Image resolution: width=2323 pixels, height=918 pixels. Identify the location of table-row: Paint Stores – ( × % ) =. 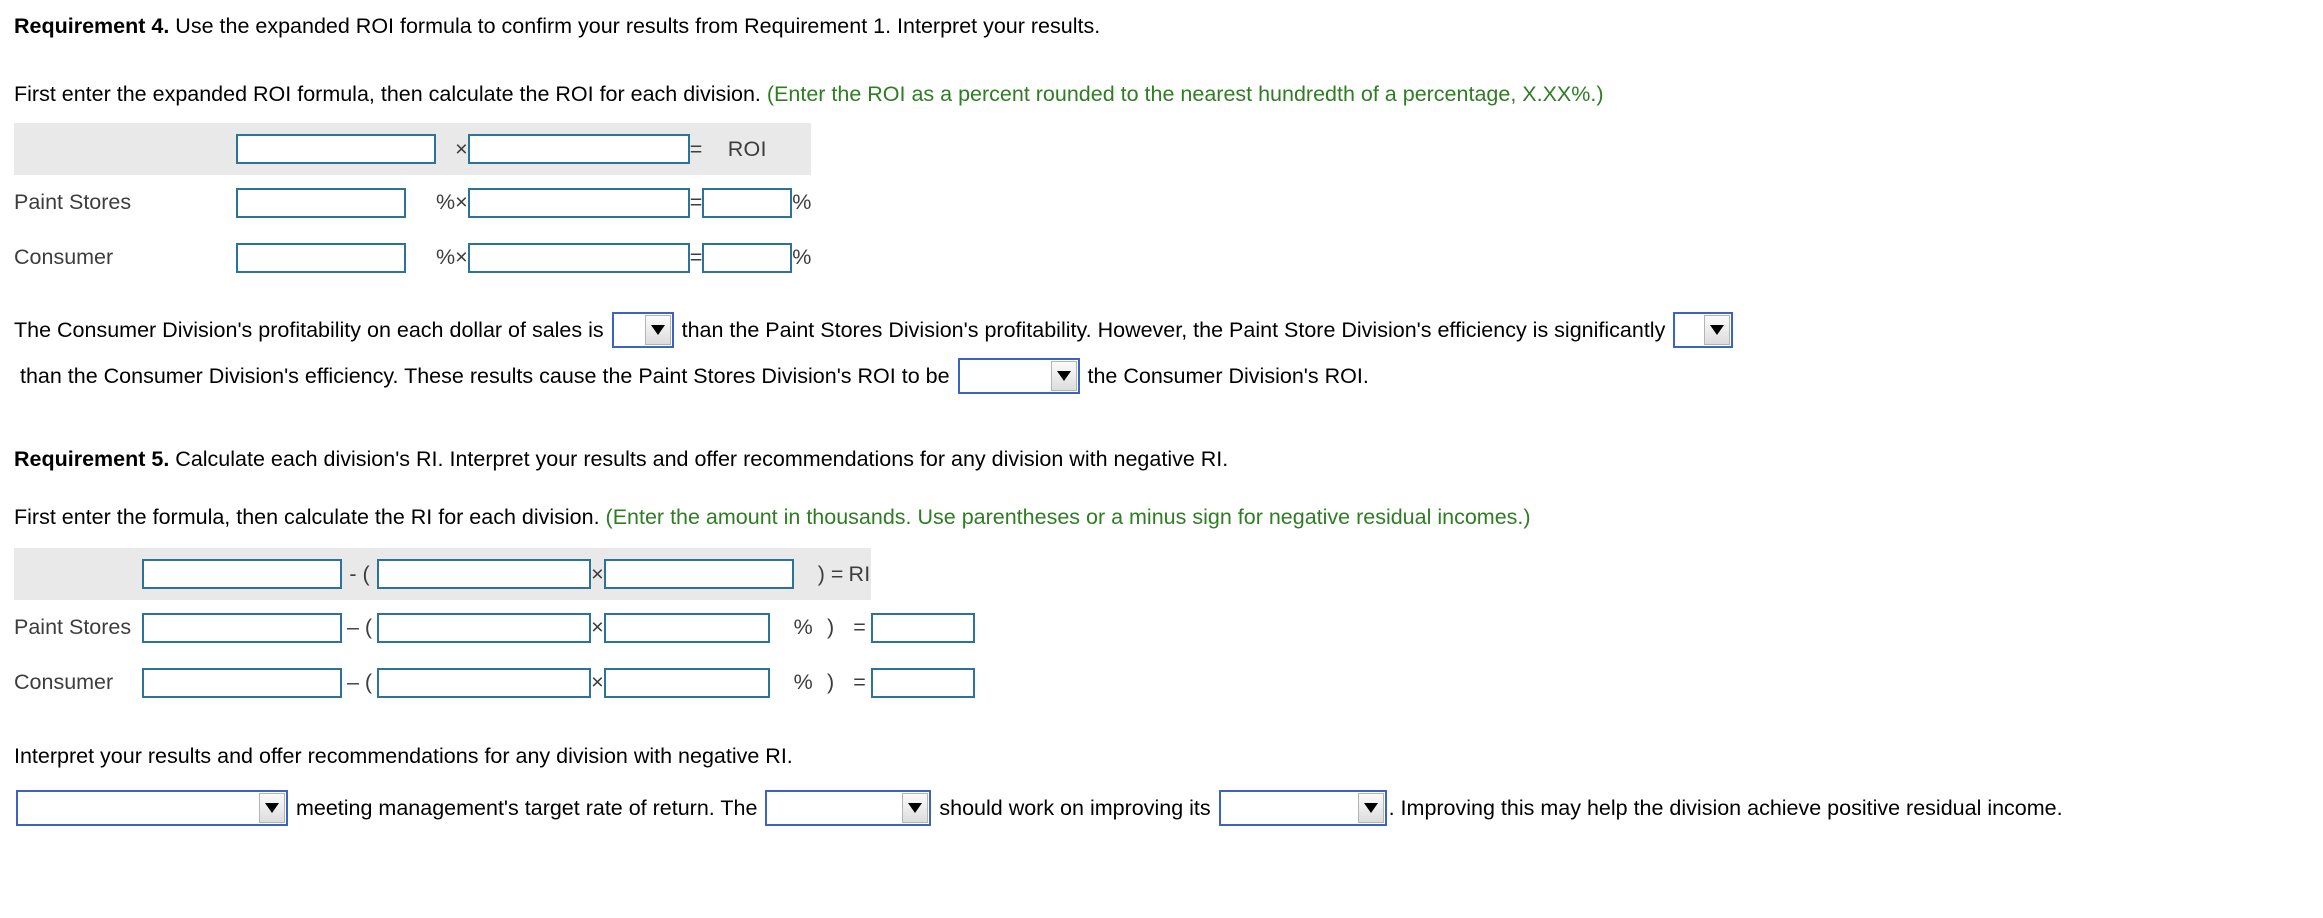
(494, 627).